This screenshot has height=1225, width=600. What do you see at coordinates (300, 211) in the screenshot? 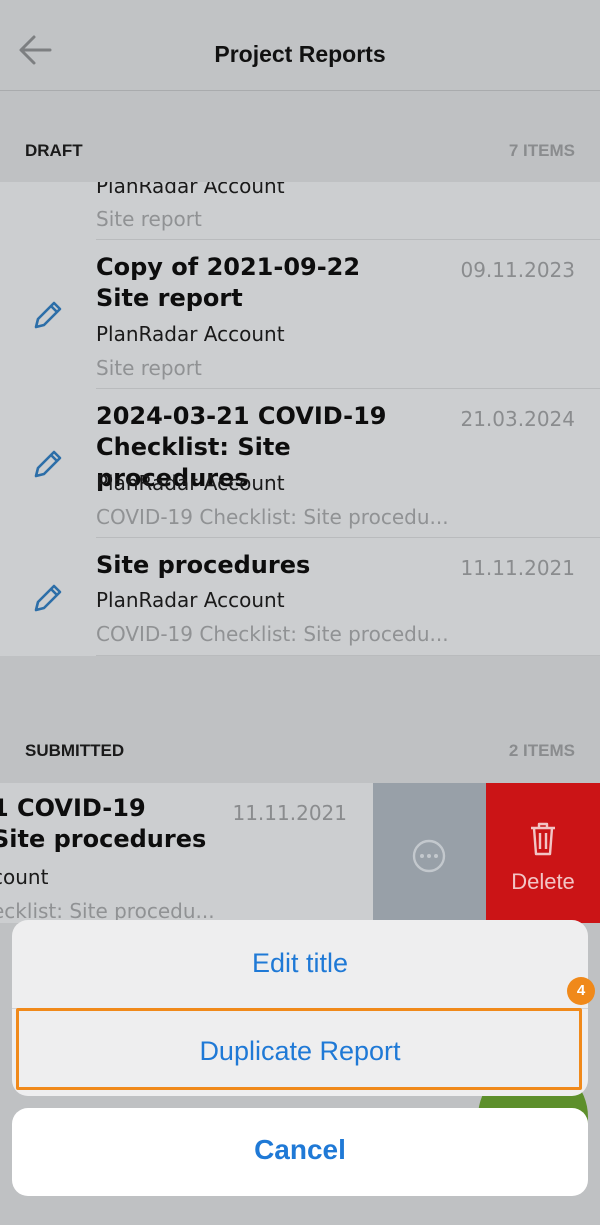
I see `list-item: PlanRadar Account Site report` at bounding box center [300, 211].